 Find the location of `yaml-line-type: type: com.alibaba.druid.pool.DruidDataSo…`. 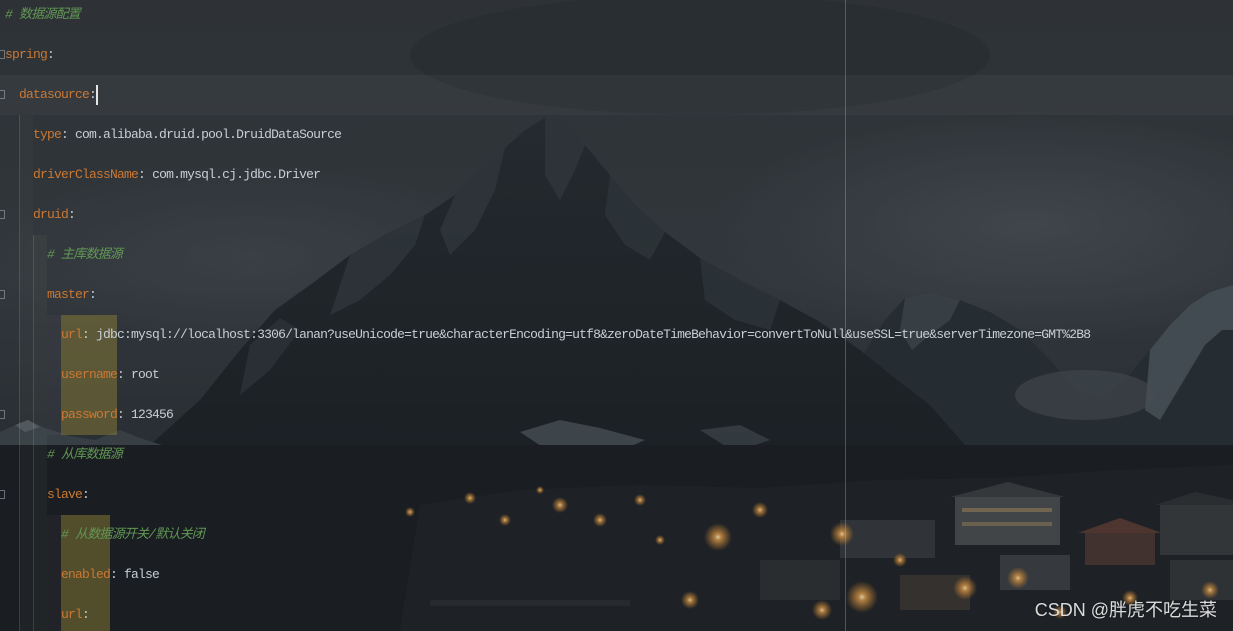

yaml-line-type: type: com.alibaba.druid.pool.DruidDataSo… is located at coordinates (616, 135).